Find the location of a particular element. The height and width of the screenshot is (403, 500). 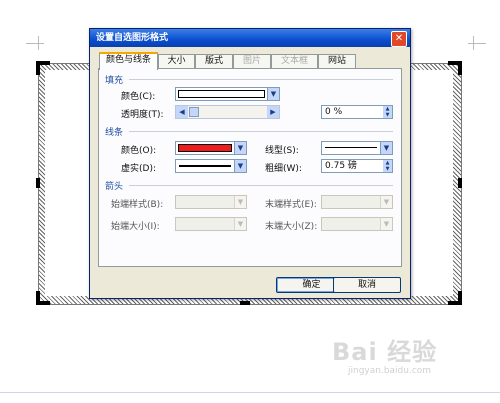

cancel-button: 取消 is located at coordinates (367, 285).